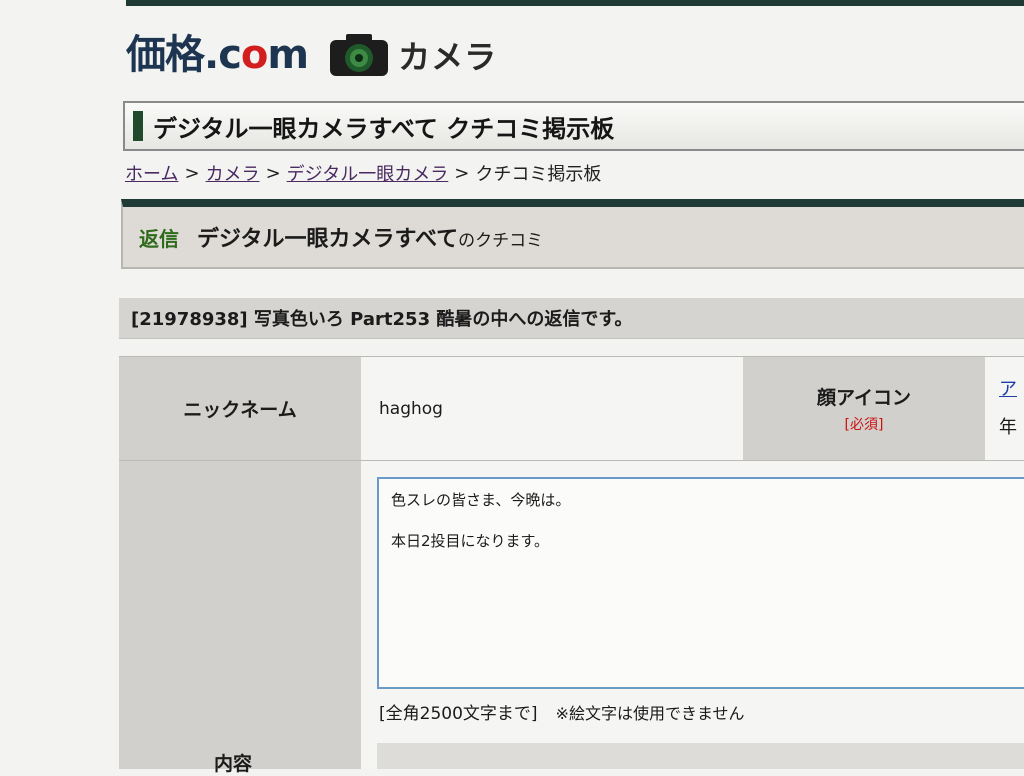 Image resolution: width=1024 pixels, height=776 pixels. I want to click on emoji-note: ※絵文字は使用できません, so click(650, 713).